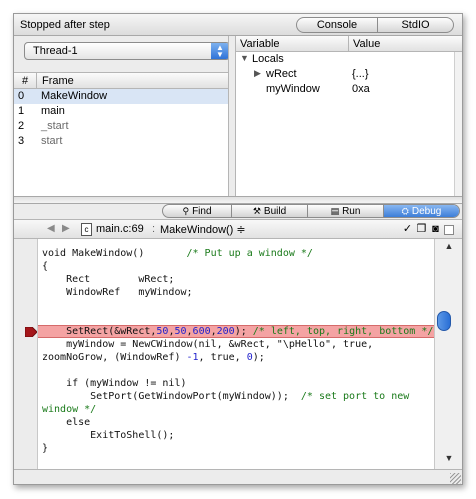 Image resolution: width=476 pixels, height=499 pixels. I want to click on tab-stdio: StdIO, so click(415, 25).